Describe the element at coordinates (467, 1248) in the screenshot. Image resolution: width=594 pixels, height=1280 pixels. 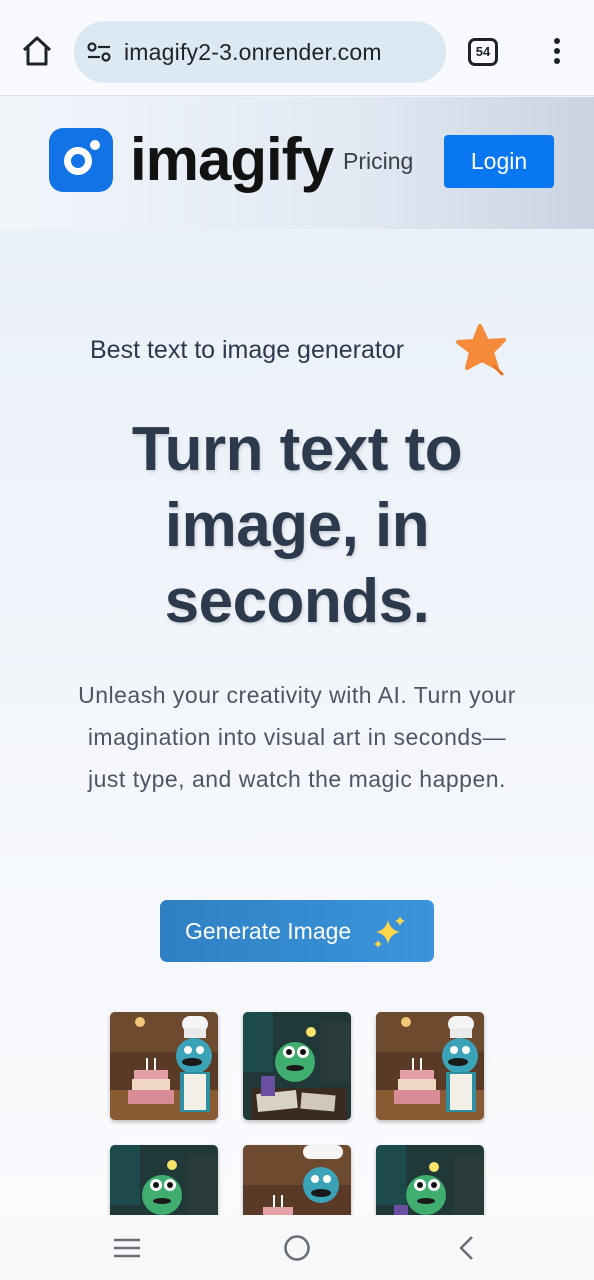
I see `back-icon` at that location.